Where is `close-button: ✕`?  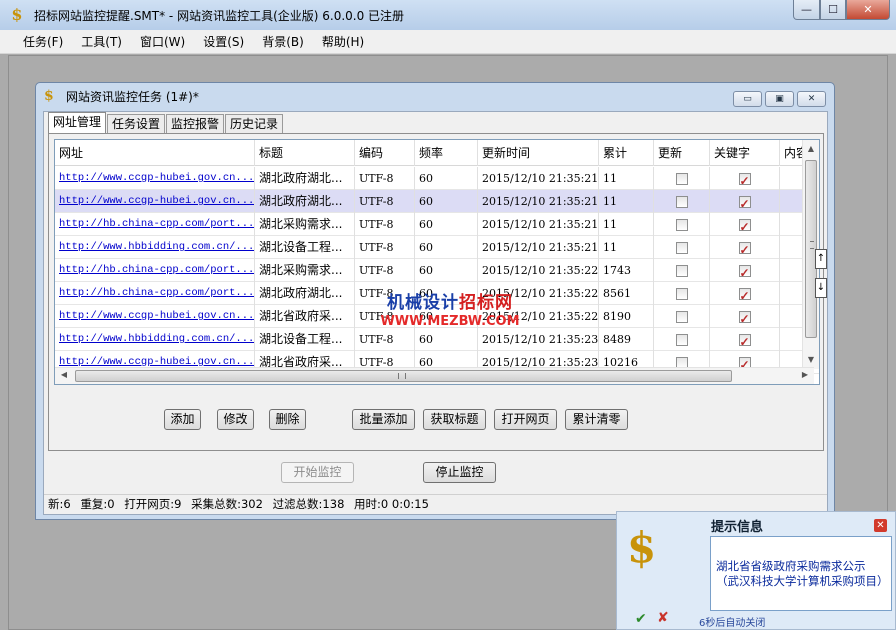 close-button: ✕ is located at coordinates (868, 10).